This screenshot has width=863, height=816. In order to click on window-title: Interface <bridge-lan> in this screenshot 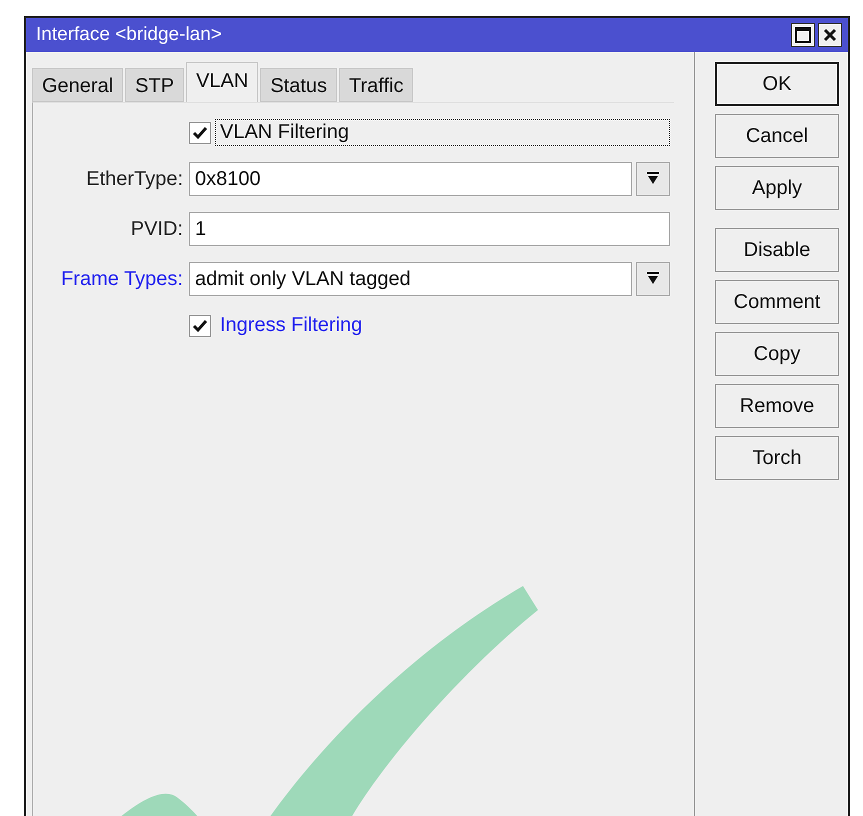, I will do `click(129, 35)`.